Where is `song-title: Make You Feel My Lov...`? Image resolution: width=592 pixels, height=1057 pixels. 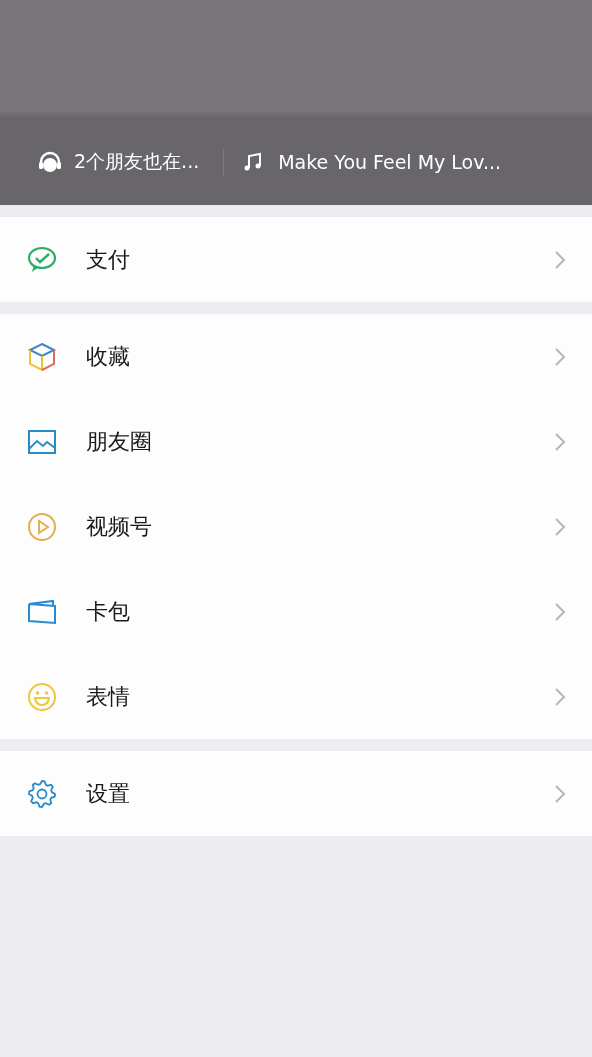
song-title: Make You Feel My Lov... is located at coordinates (390, 162).